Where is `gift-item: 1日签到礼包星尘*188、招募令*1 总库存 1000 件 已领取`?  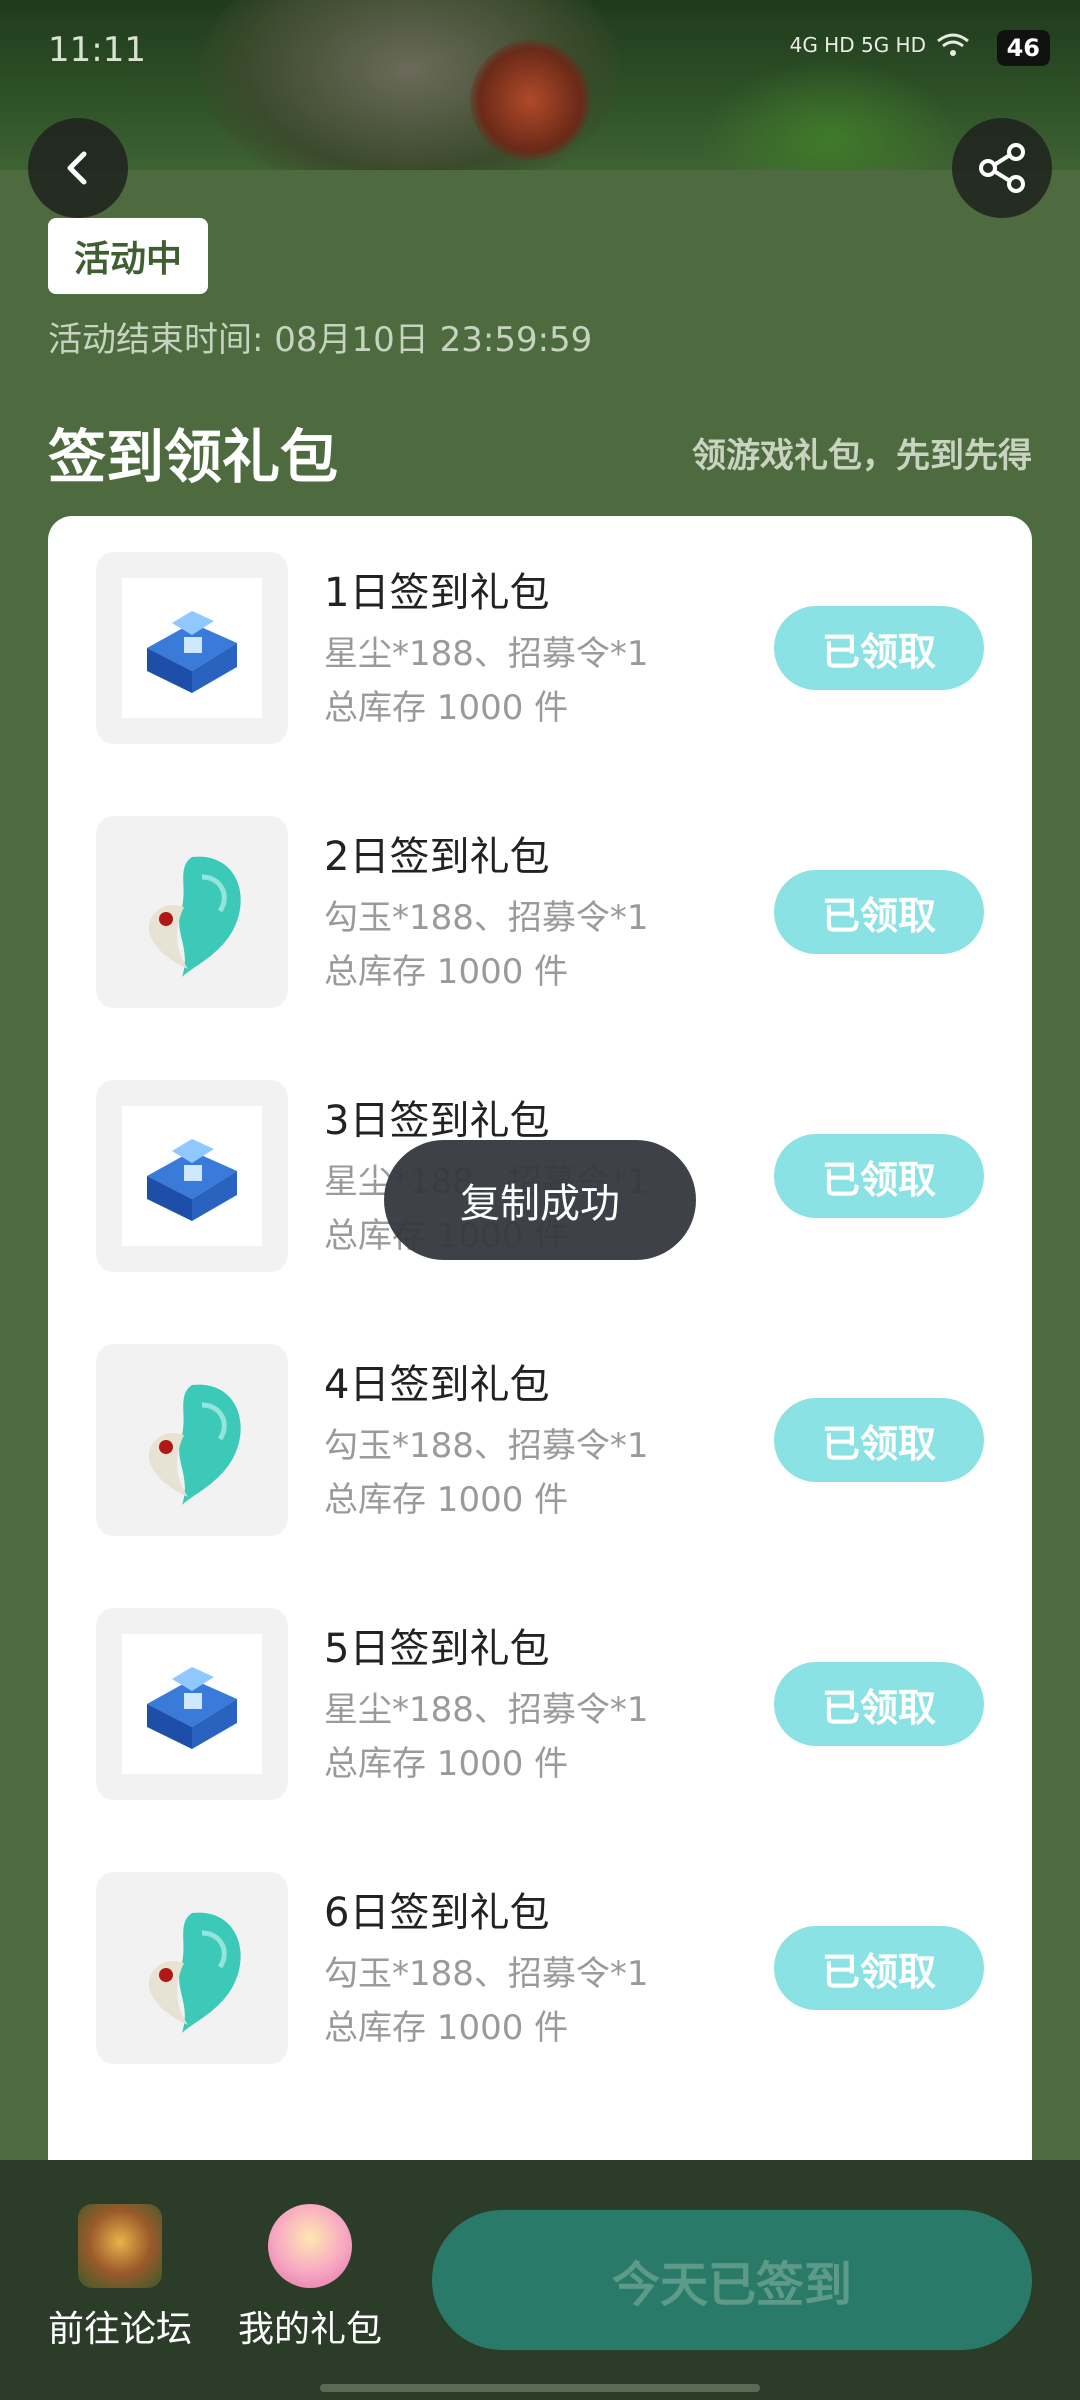
gift-item: 1日签到礼包星尘*188、招募令*1 总库存 1000 件 已领取 is located at coordinates (540, 648).